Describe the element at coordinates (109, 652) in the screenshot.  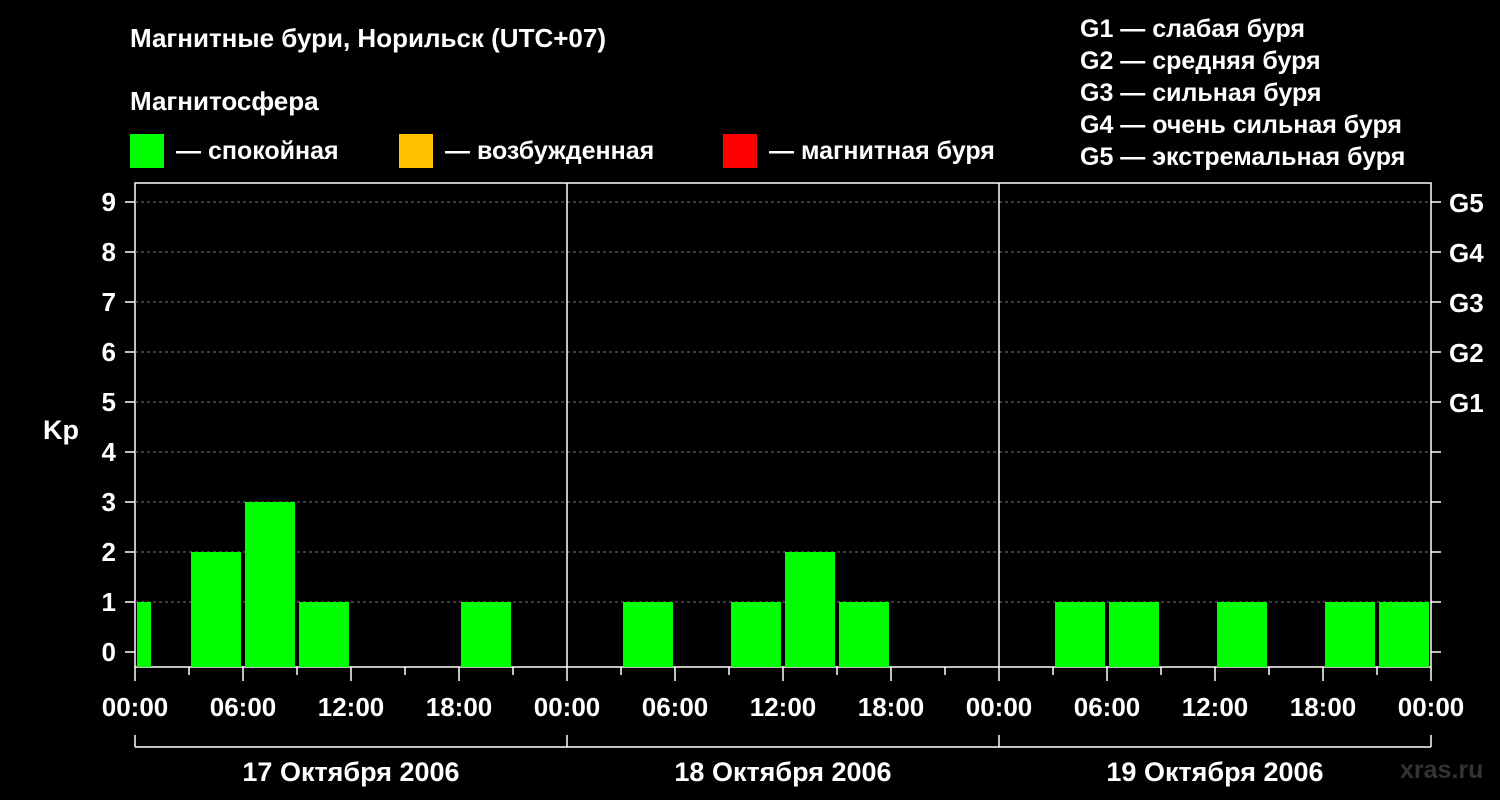
I see `y-tick-label: 0` at that location.